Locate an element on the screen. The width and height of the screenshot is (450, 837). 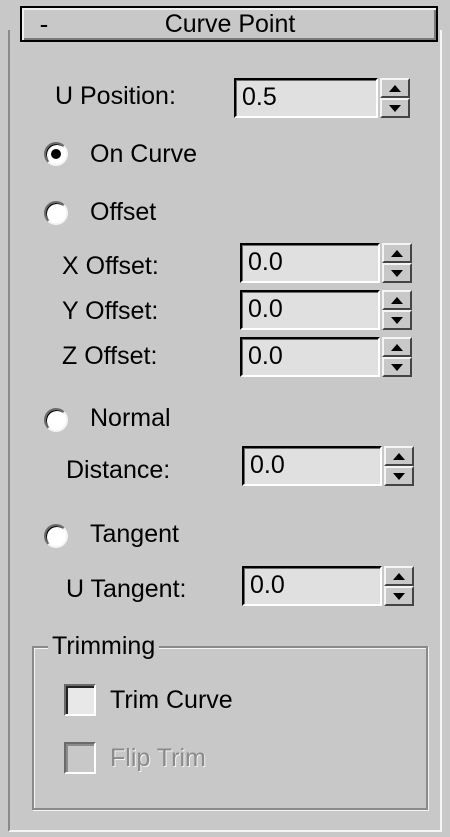
x-offset-label: X Offset: is located at coordinates (110, 266).